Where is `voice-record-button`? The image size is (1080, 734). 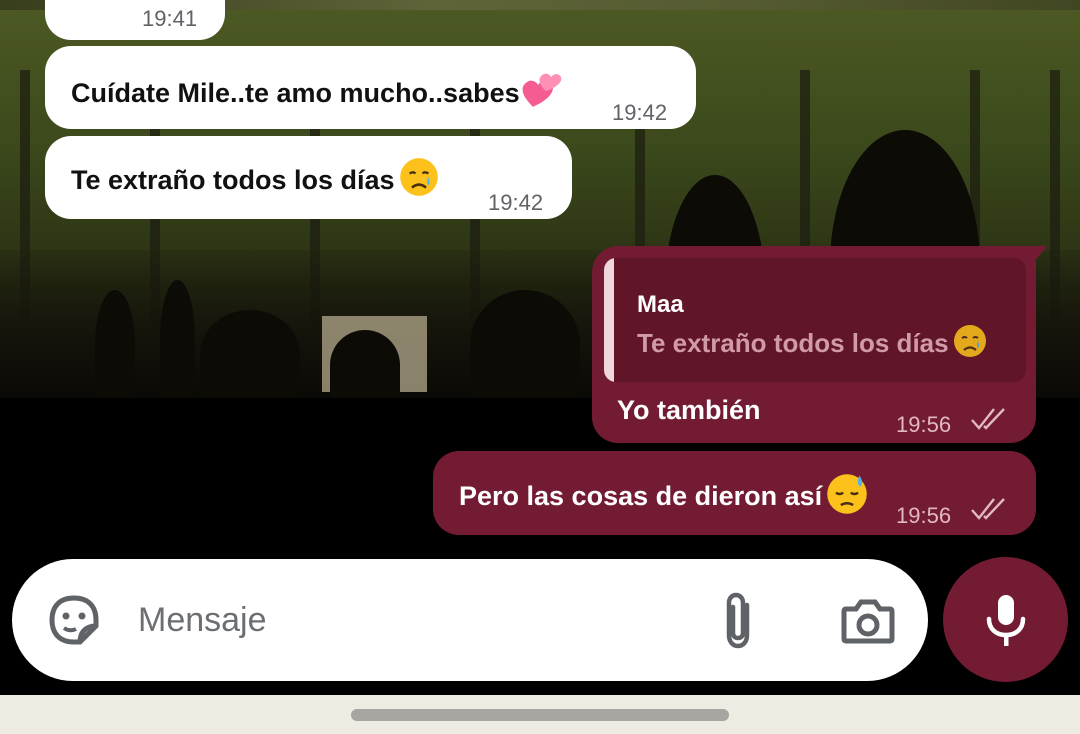
voice-record-button is located at coordinates (1005, 619).